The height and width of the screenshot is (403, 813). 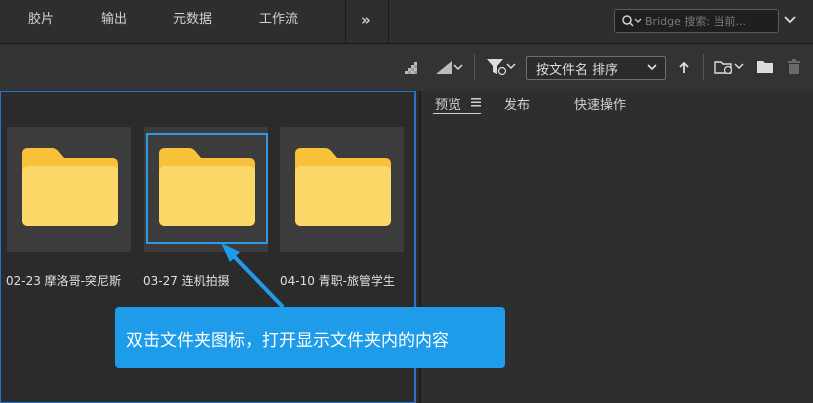 I want to click on callout-text: 双击文件夹图标，打开显示文件夹内的内容, so click(x=287, y=341).